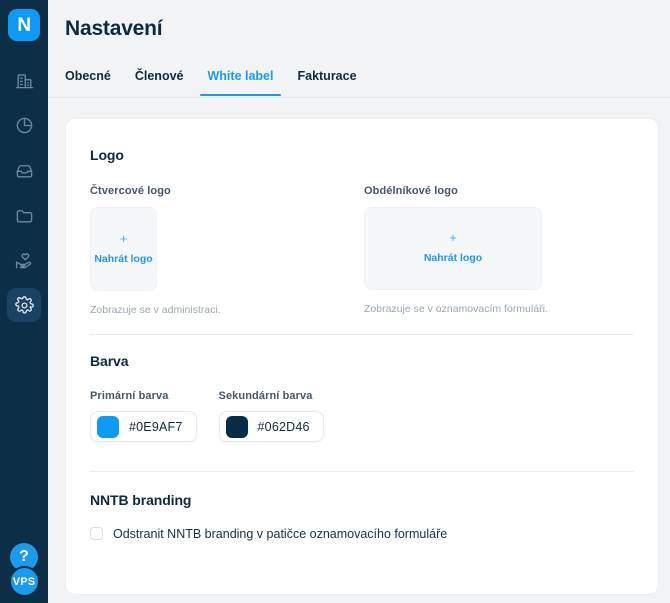 This screenshot has height=603, width=670. Describe the element at coordinates (107, 155) in the screenshot. I see `logo-section-title: Logo` at that location.